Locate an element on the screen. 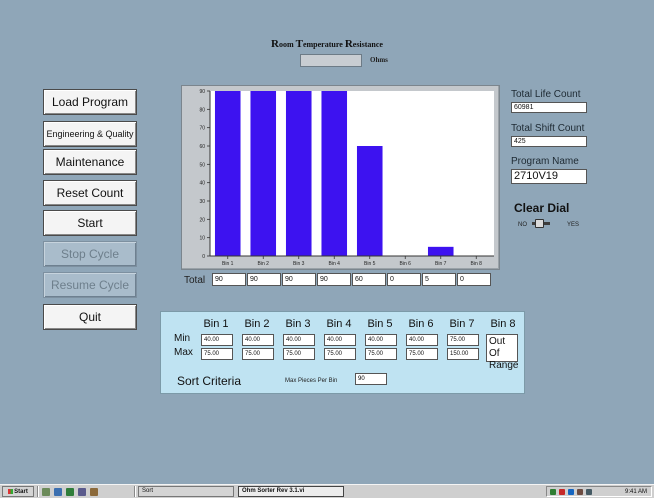  x-tick-label: Bin 2 is located at coordinates (264, 264).